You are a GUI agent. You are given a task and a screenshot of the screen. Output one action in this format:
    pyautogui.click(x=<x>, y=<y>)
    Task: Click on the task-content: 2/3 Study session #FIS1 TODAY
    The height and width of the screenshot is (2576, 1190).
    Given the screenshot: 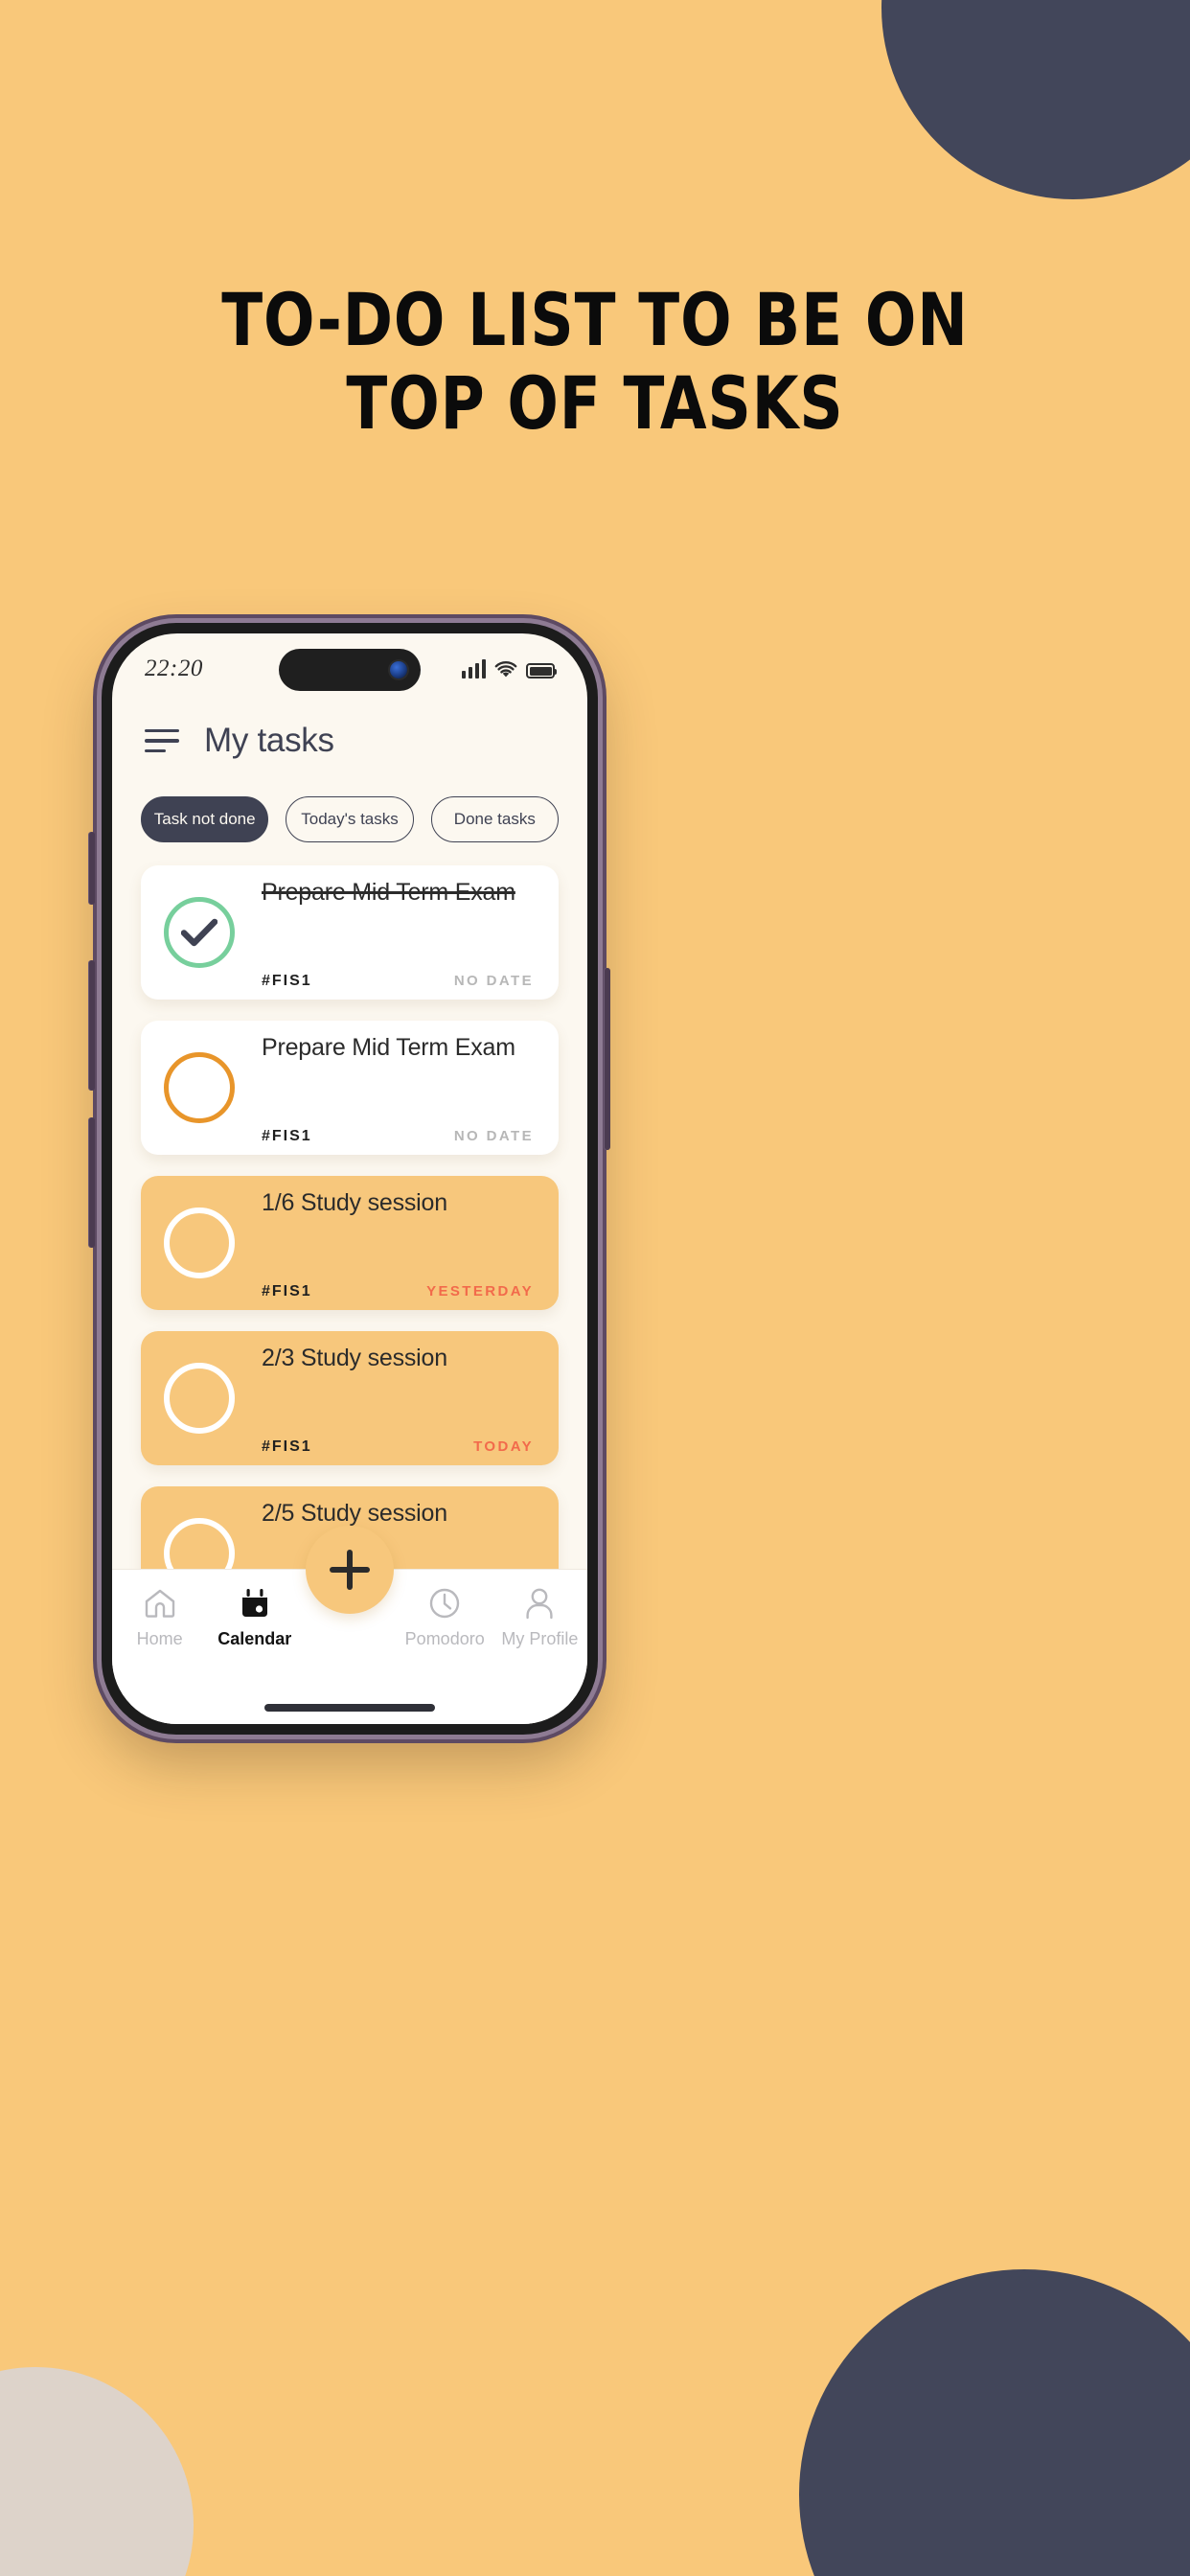 What is the action you would take?
    pyautogui.click(x=398, y=1398)
    